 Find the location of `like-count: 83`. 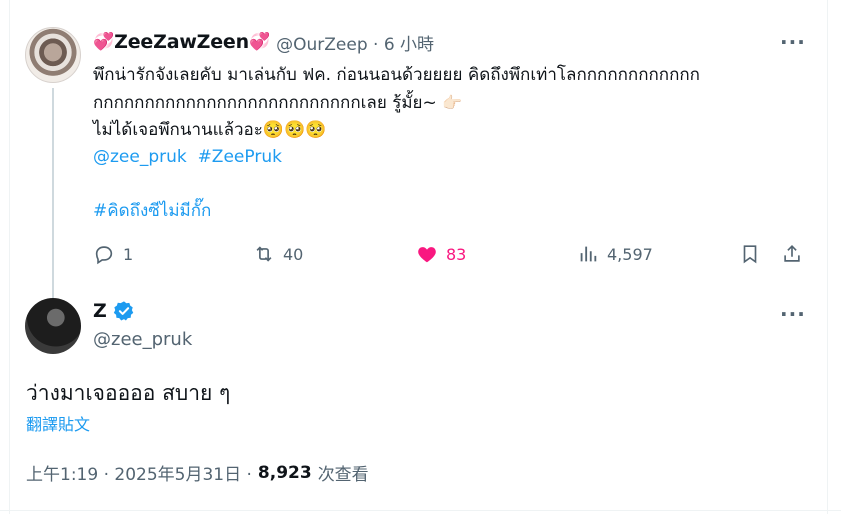

like-count: 83 is located at coordinates (456, 254).